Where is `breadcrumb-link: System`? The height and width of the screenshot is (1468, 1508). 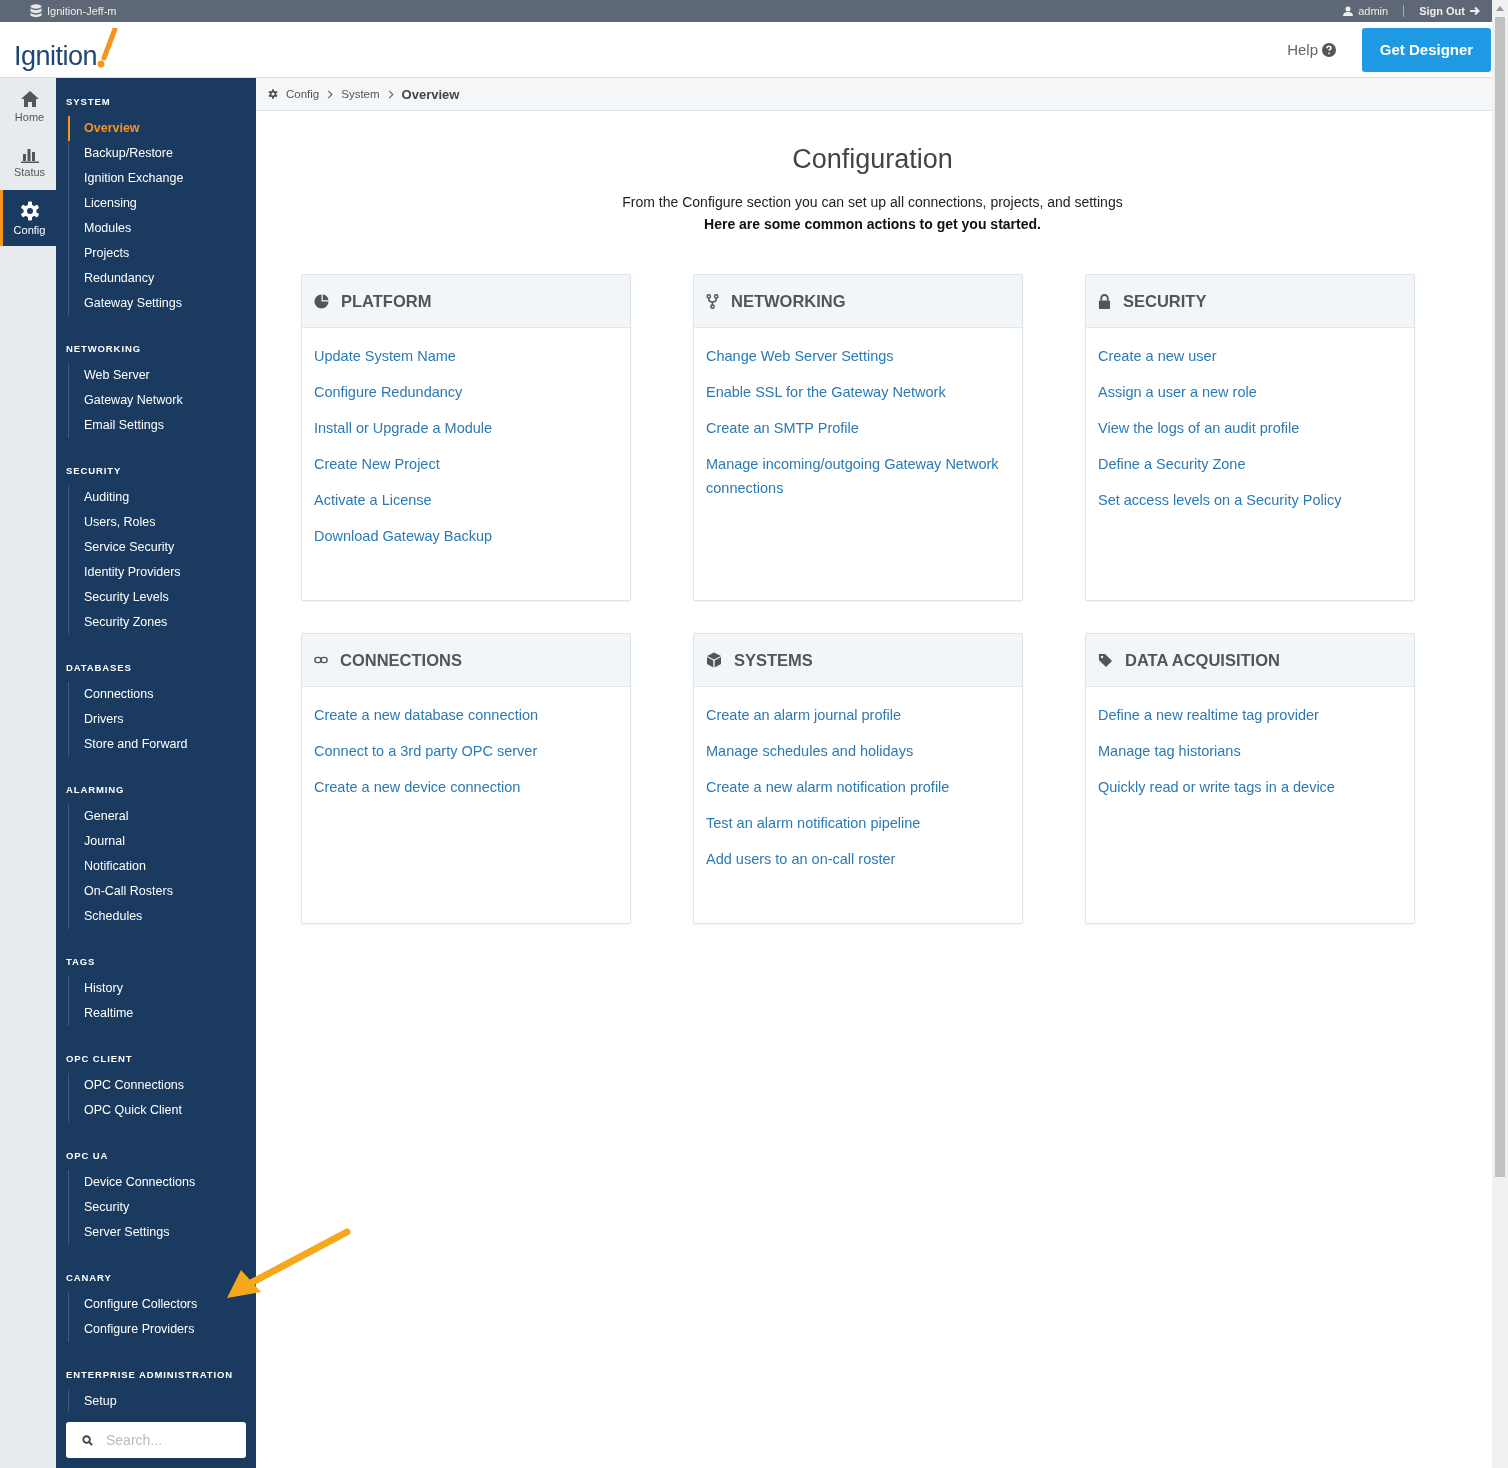
breadcrumb-link: System is located at coordinates (360, 94).